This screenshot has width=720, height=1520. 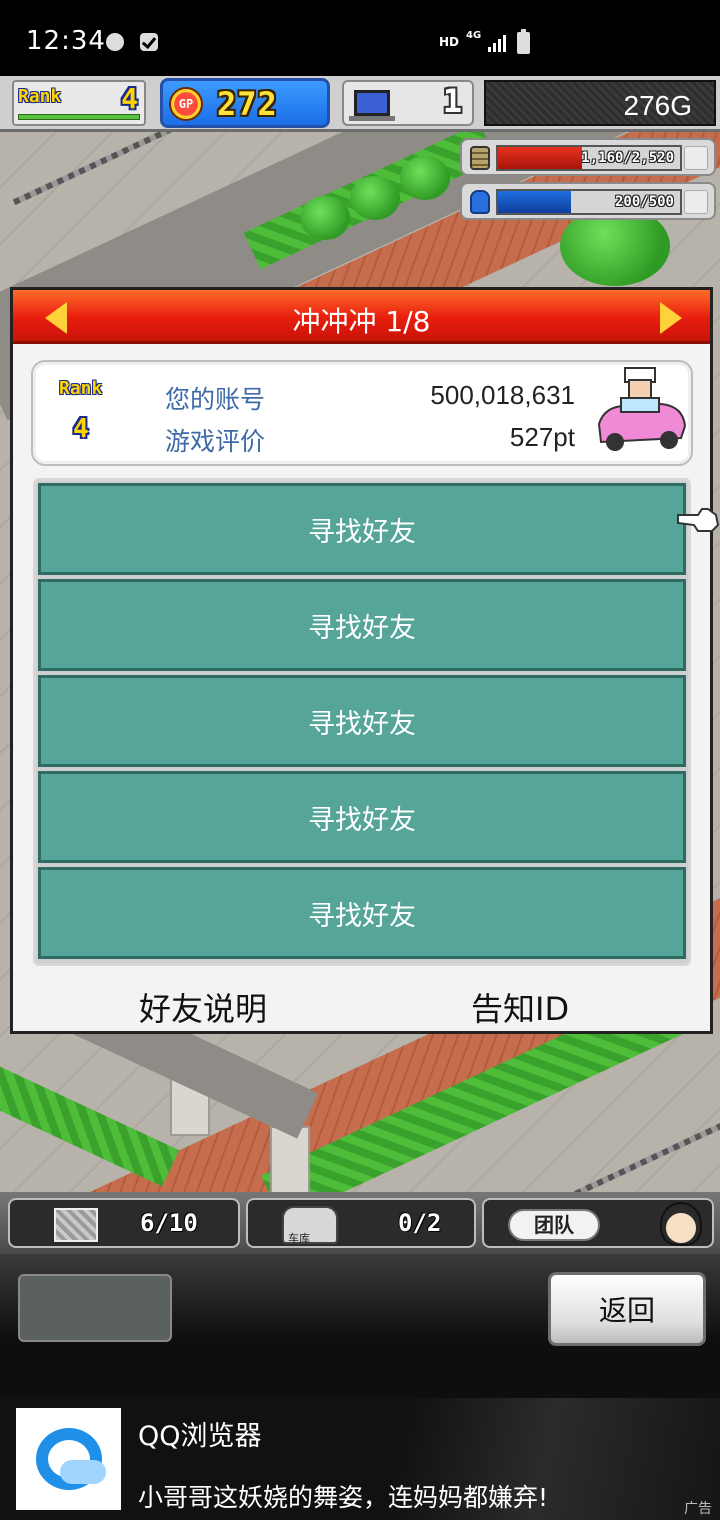 I want to click on gp-counter: GP 272, so click(x=245, y=103).